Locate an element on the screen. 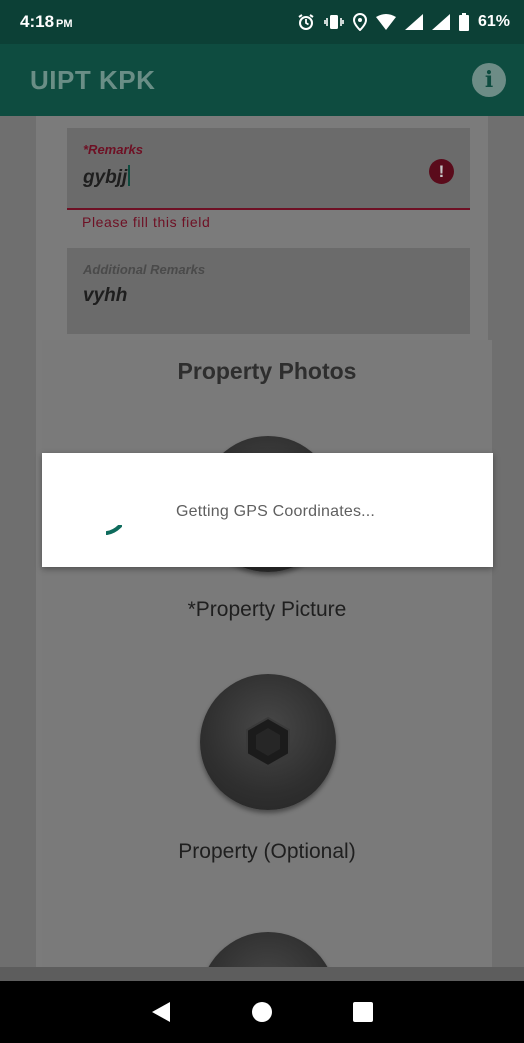 Image resolution: width=524 pixels, height=1043 pixels. error-icon: ! is located at coordinates (441, 171).